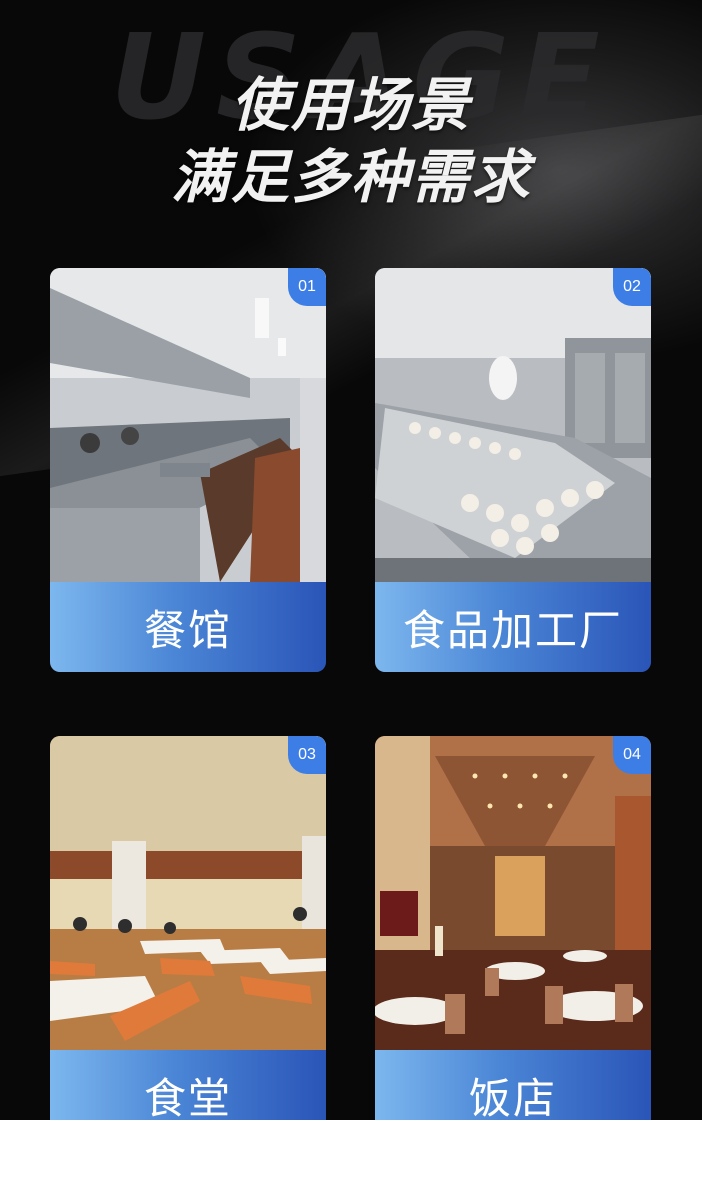 Image resolution: width=702 pixels, height=1200 pixels. I want to click on caption-bar: 食堂, so click(188, 1085).